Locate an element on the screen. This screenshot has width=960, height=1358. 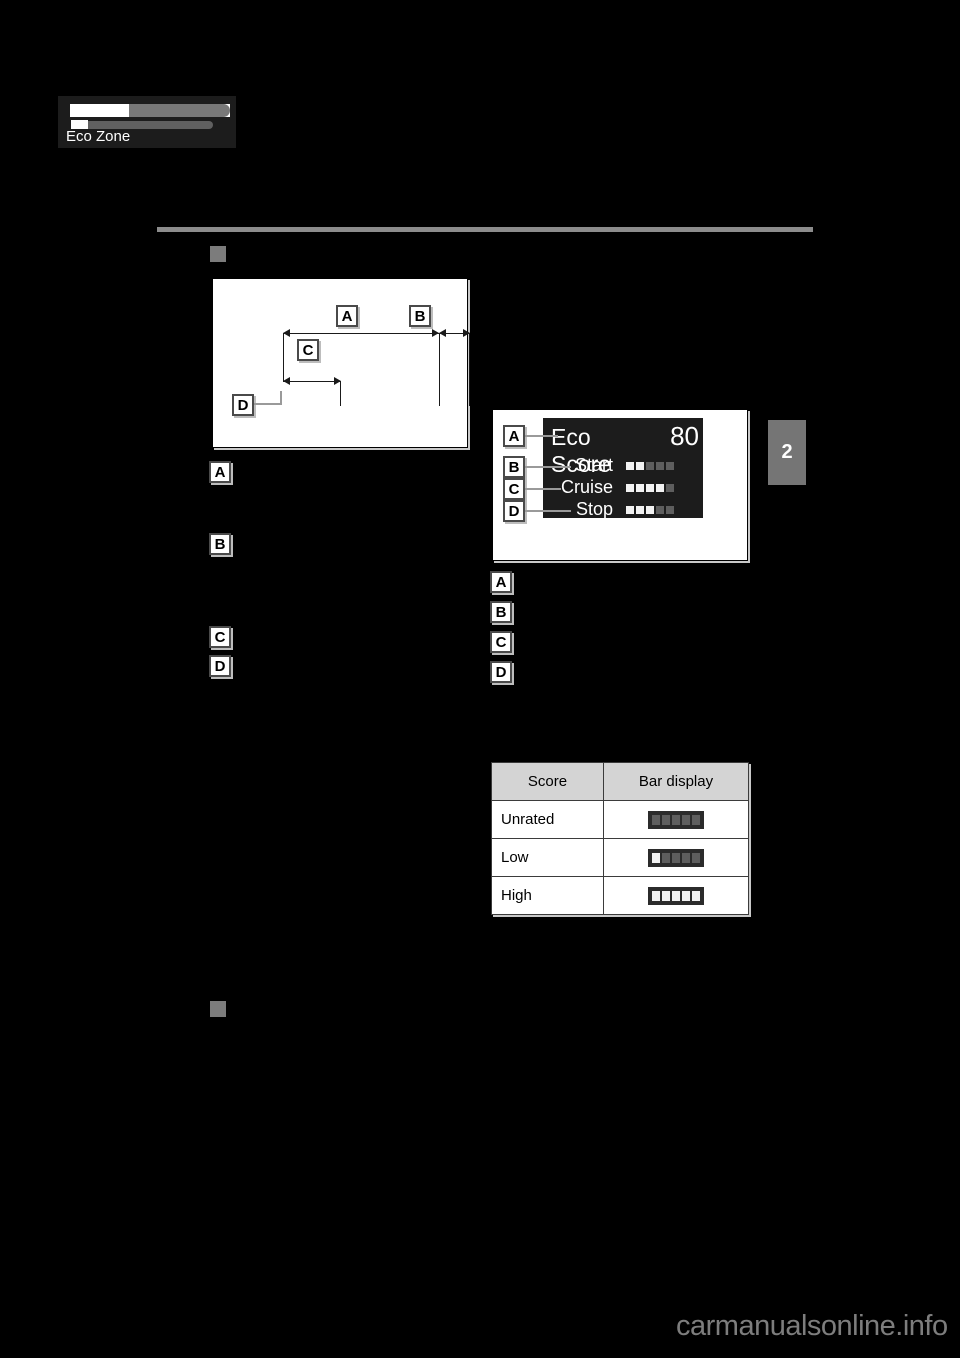
left-callout-b: B is located at coordinates (220, 544).